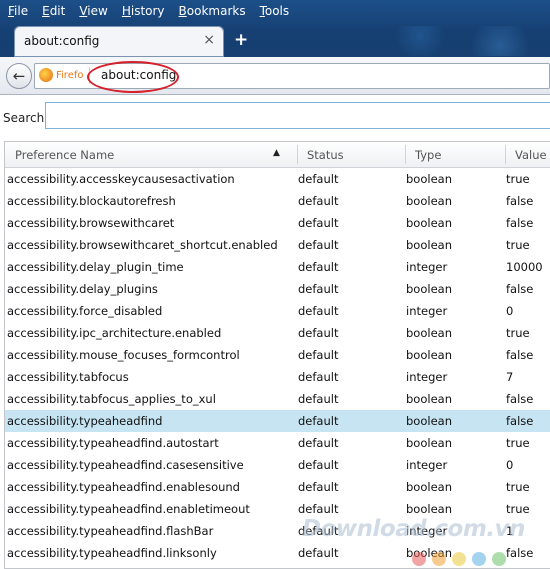  What do you see at coordinates (143, 11) in the screenshot?
I see `menu-history: History` at bounding box center [143, 11].